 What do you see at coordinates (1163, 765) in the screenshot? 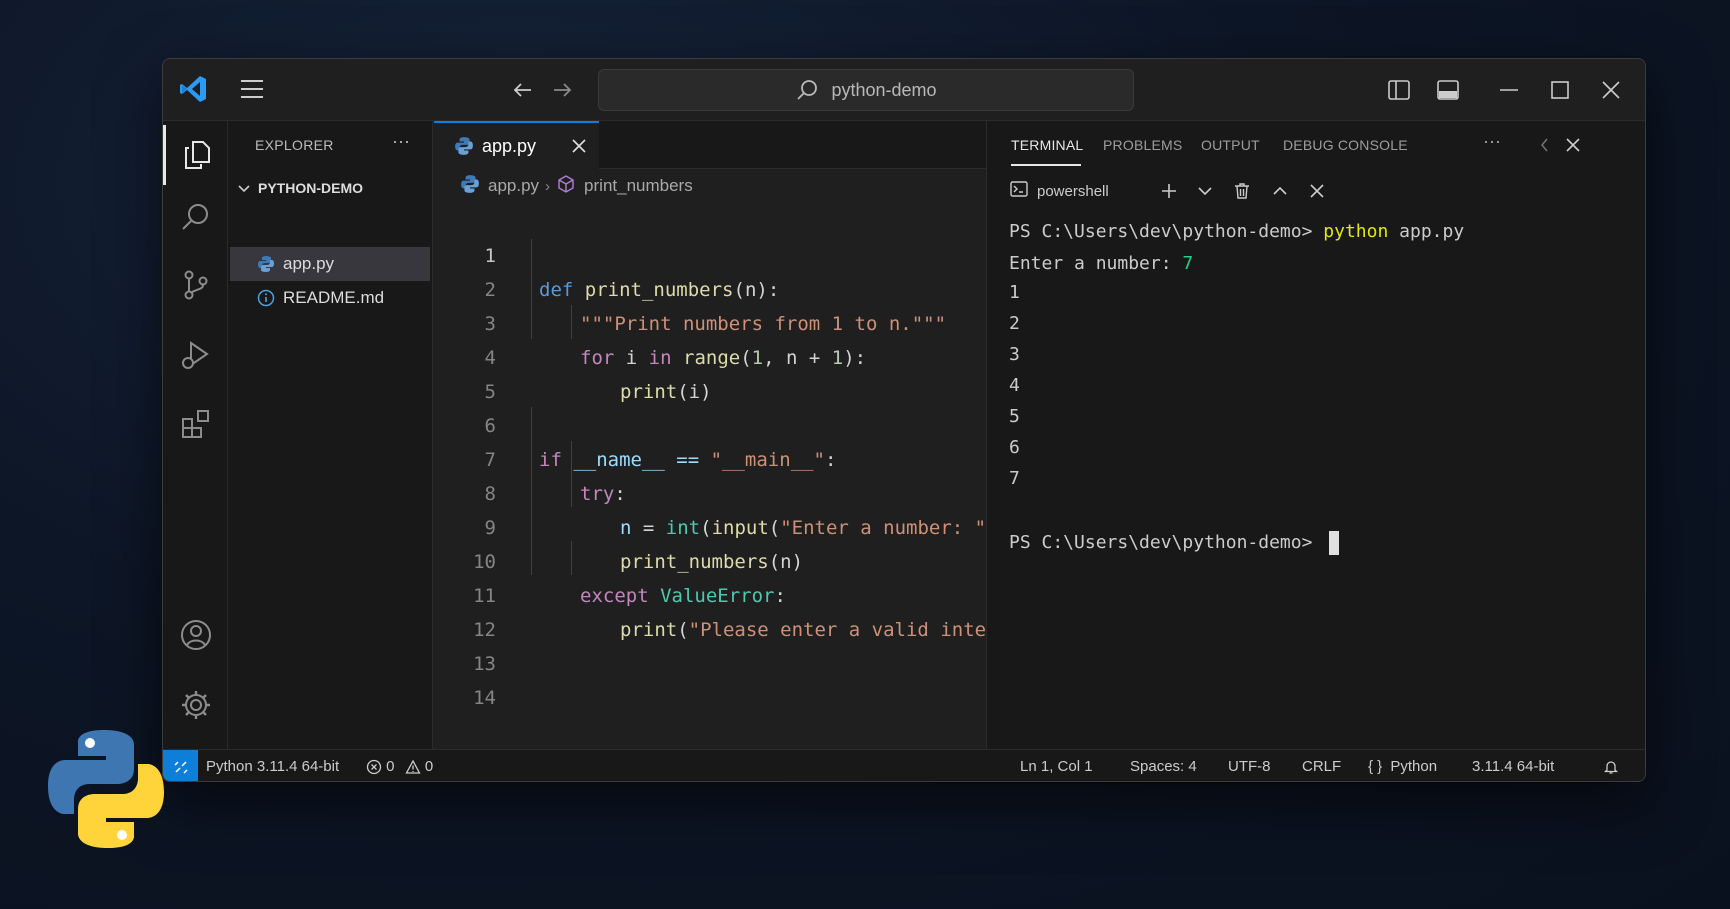
I see `indentation: Spaces: 4` at bounding box center [1163, 765].